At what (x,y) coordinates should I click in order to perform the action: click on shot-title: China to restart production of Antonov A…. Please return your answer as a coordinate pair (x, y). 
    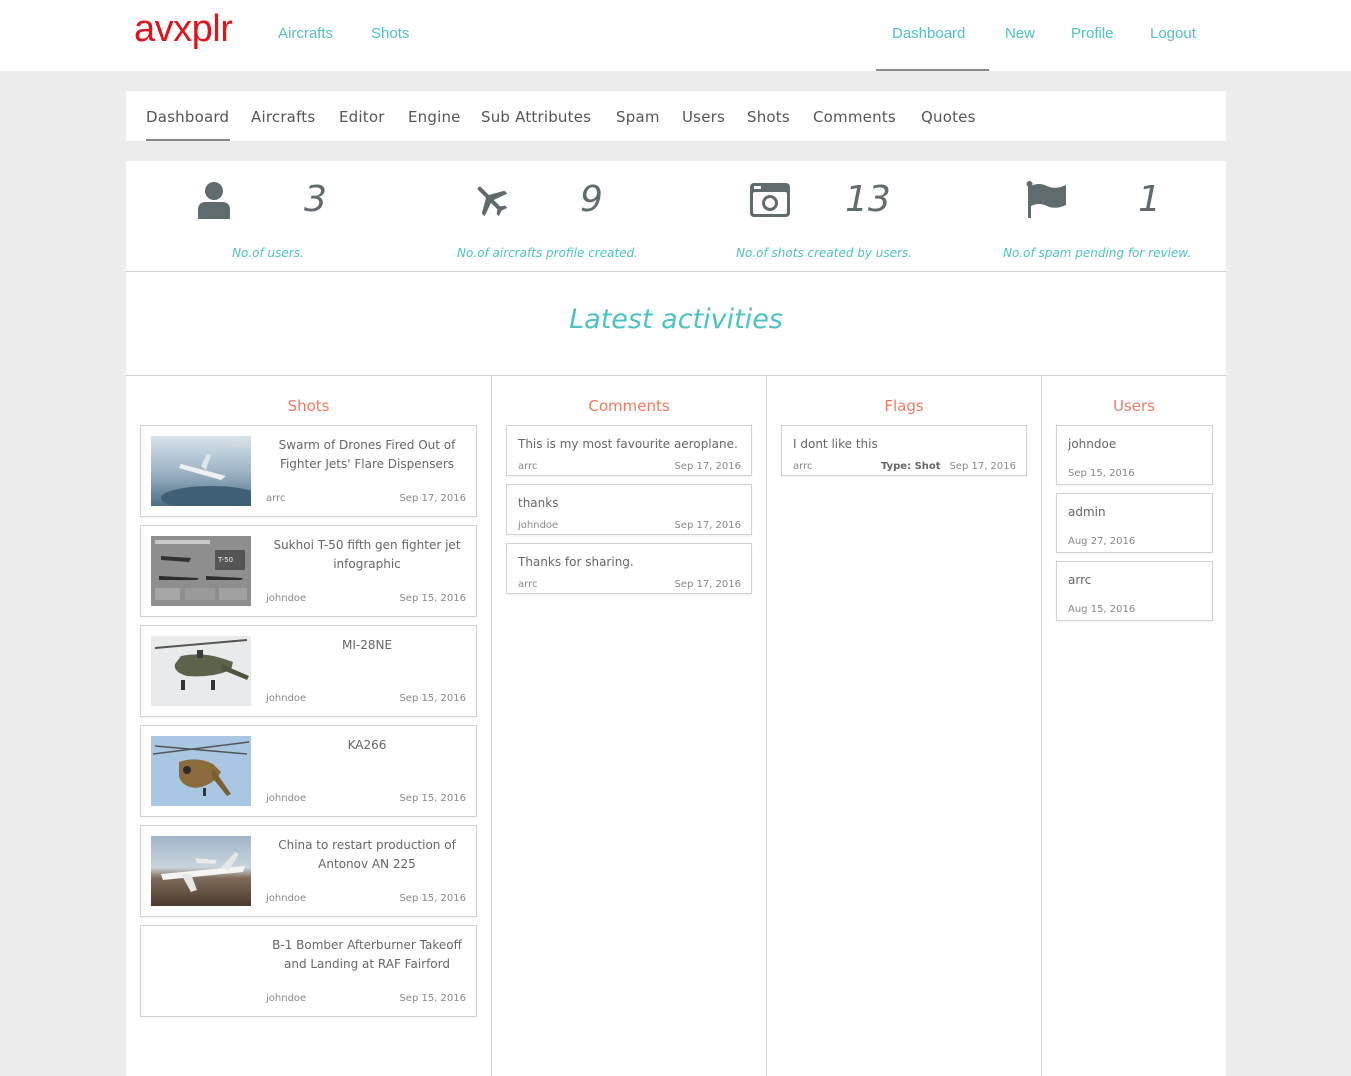
    Looking at the image, I should click on (367, 855).